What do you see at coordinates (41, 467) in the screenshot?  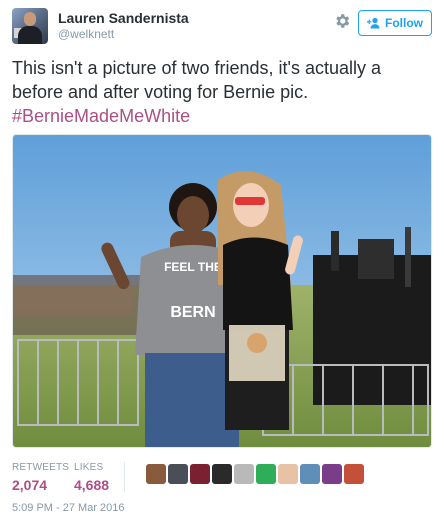 I see `retweets-label: RETWEETS` at bounding box center [41, 467].